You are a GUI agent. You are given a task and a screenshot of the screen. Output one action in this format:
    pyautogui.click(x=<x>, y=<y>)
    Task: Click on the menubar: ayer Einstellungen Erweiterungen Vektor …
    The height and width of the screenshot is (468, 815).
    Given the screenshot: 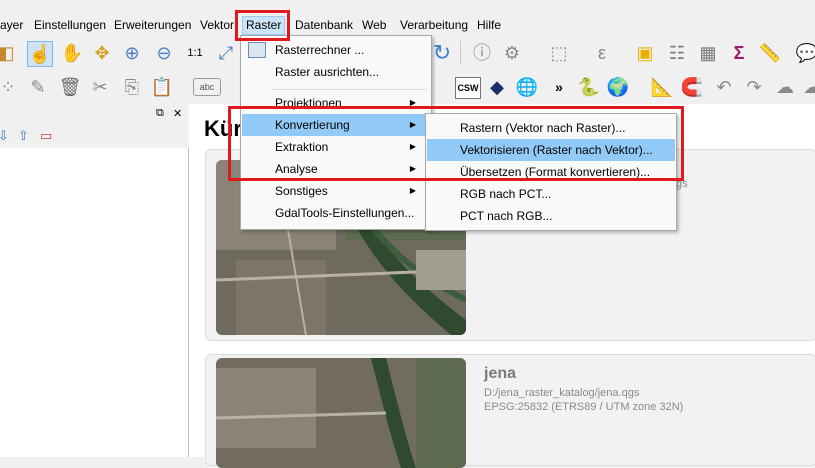 What is the action you would take?
    pyautogui.click(x=407, y=18)
    